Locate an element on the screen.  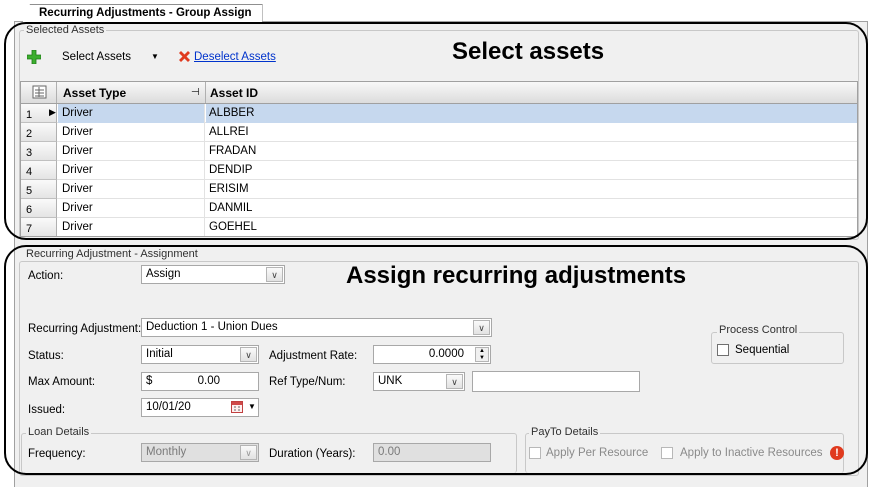
ref-type-select: UNK ∨ is located at coordinates (419, 381).